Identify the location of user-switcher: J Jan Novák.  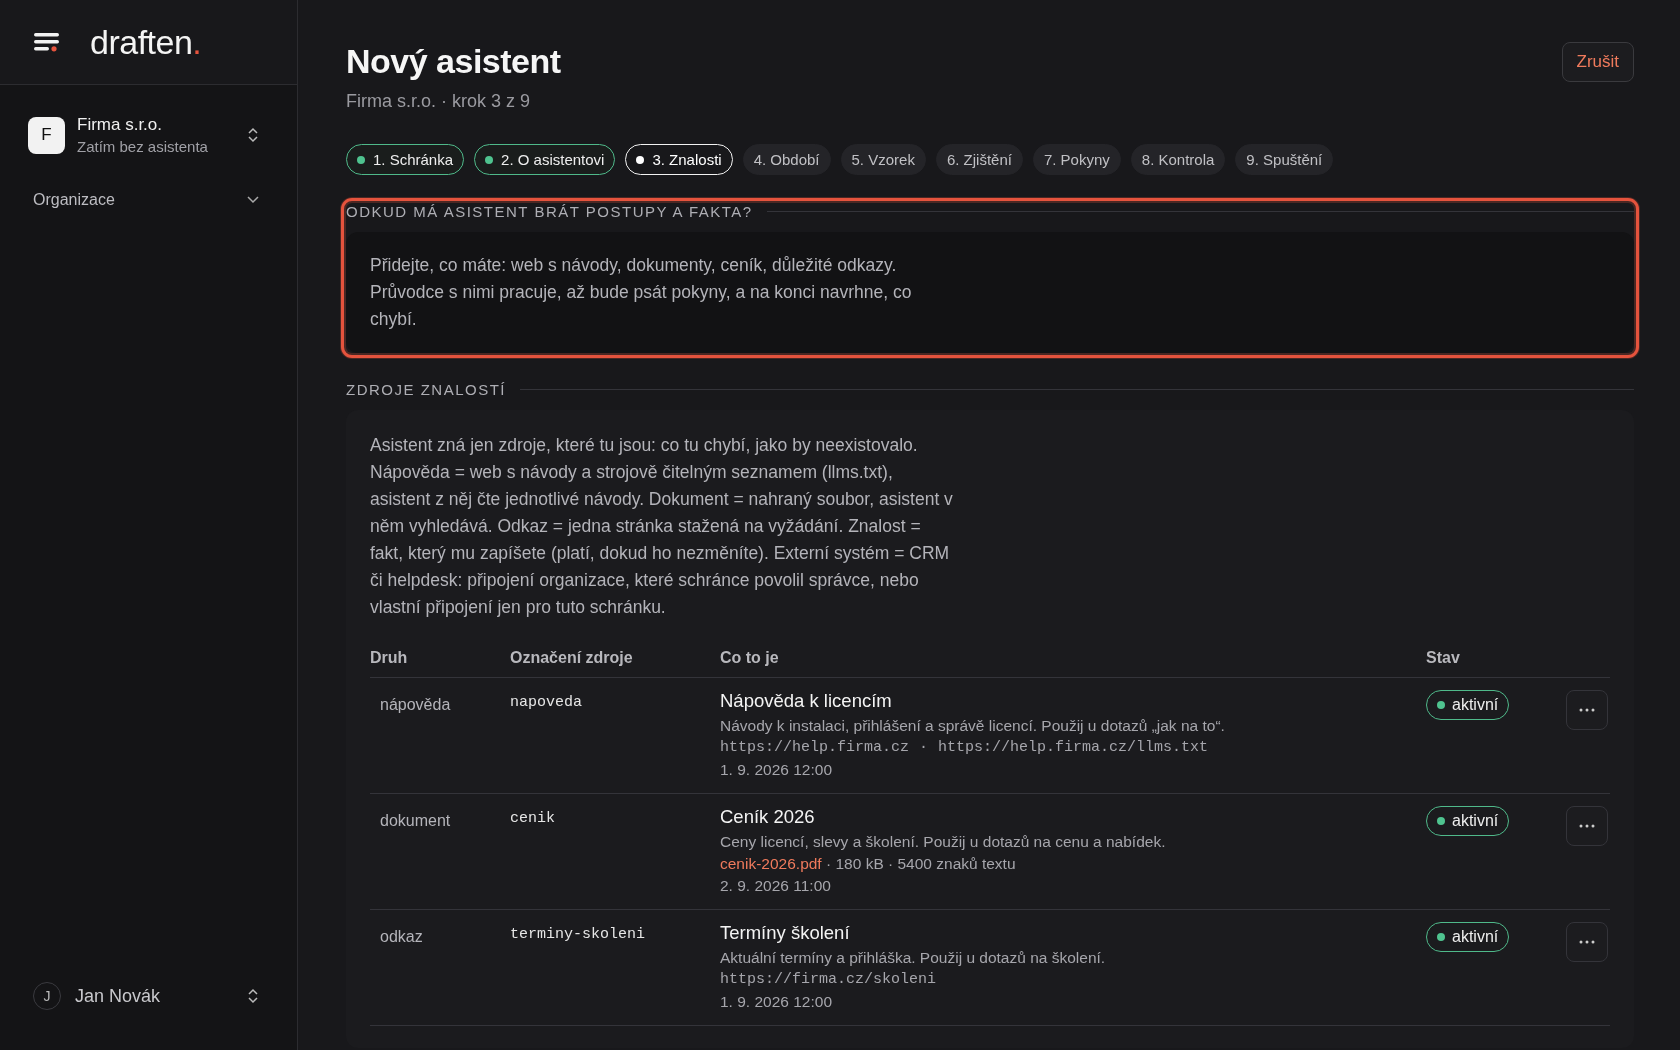
(148, 1006).